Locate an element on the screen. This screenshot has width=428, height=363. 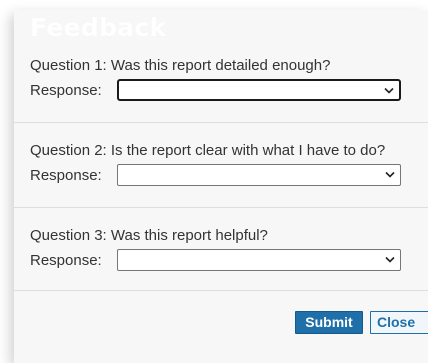
submit-button: Submit is located at coordinates (329, 322).